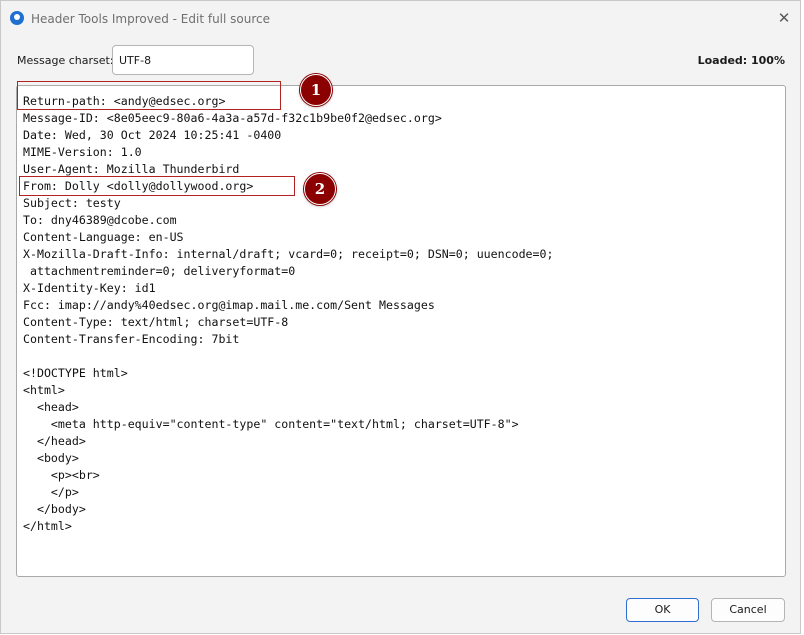  I want to click on charset-input, so click(183, 60).